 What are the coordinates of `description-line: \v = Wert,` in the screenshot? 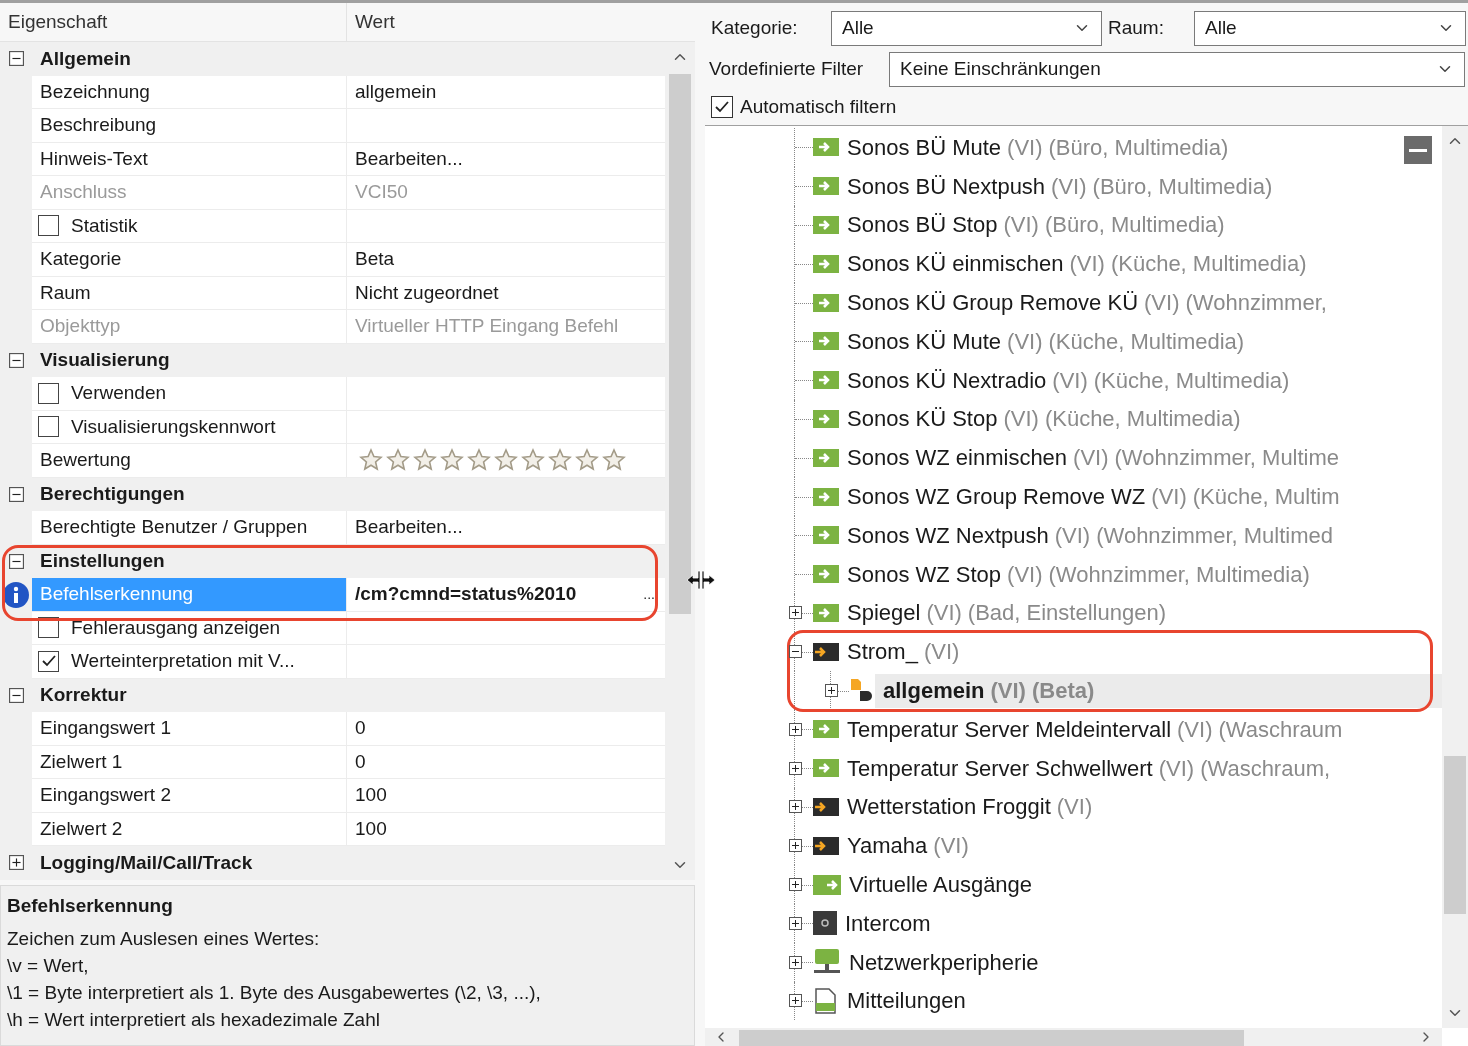 It's located at (48, 965).